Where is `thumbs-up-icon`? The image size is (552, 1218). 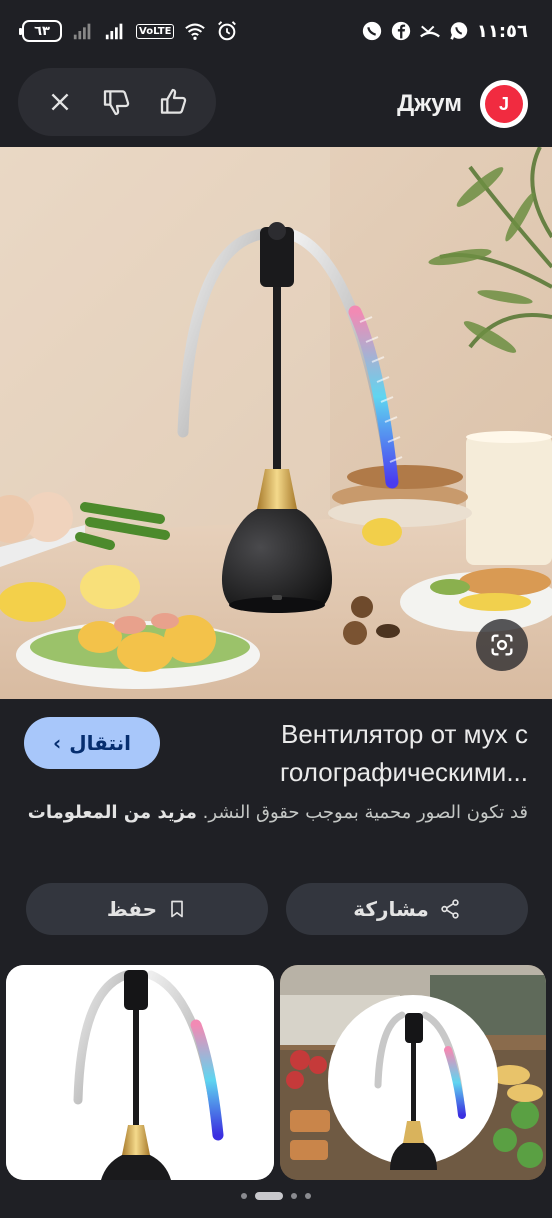
thumbs-up-icon is located at coordinates (173, 101).